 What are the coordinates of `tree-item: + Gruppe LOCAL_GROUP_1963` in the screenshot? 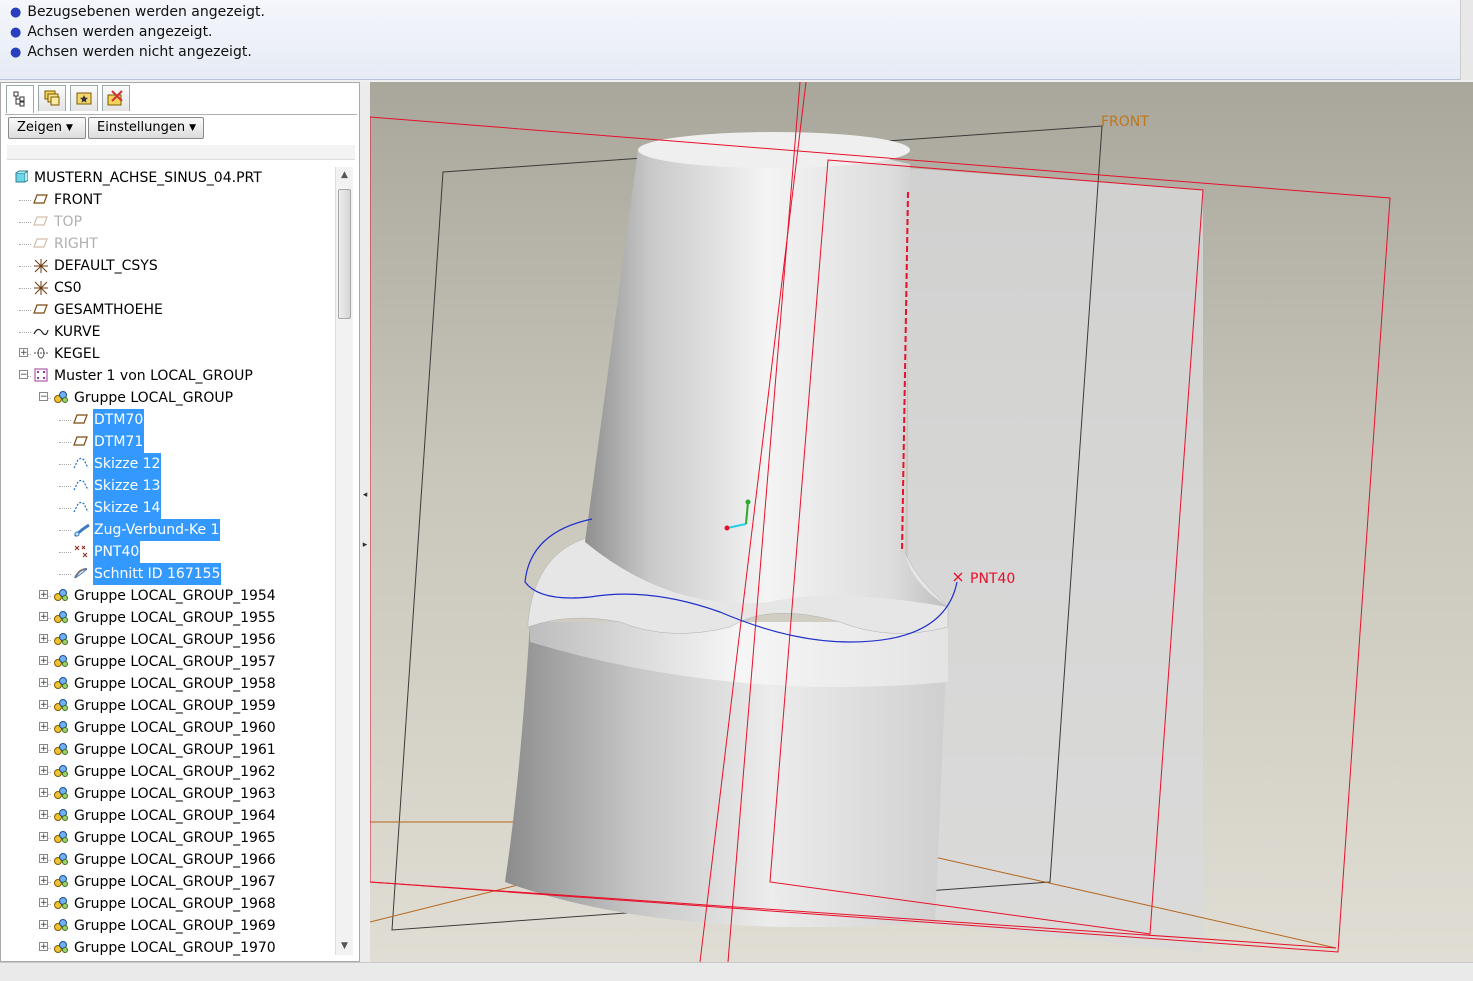 It's located at (169, 794).